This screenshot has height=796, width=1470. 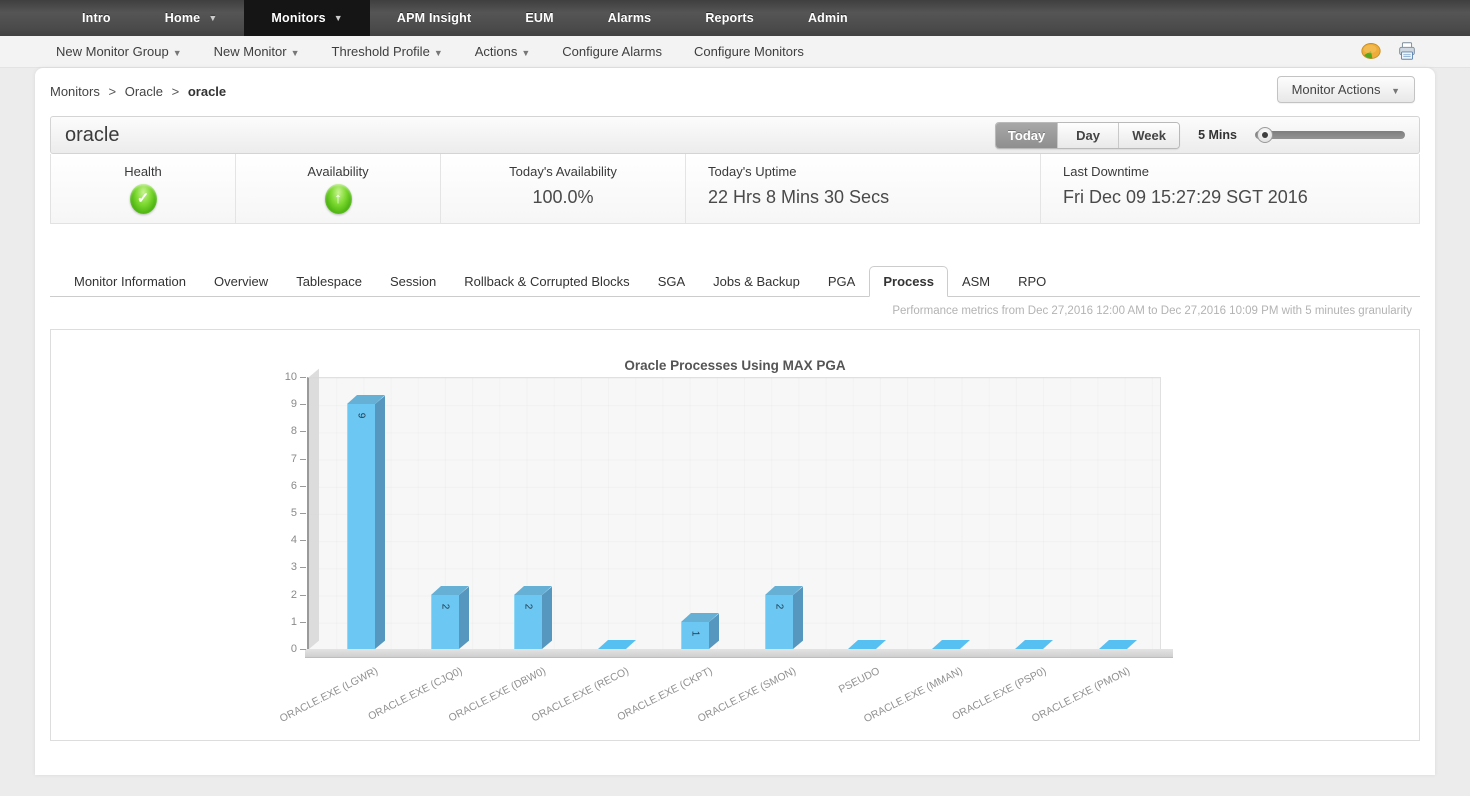 What do you see at coordinates (735, 135) in the screenshot?
I see `monitor-title-bar: oracle Today Day Week 5 Mins` at bounding box center [735, 135].